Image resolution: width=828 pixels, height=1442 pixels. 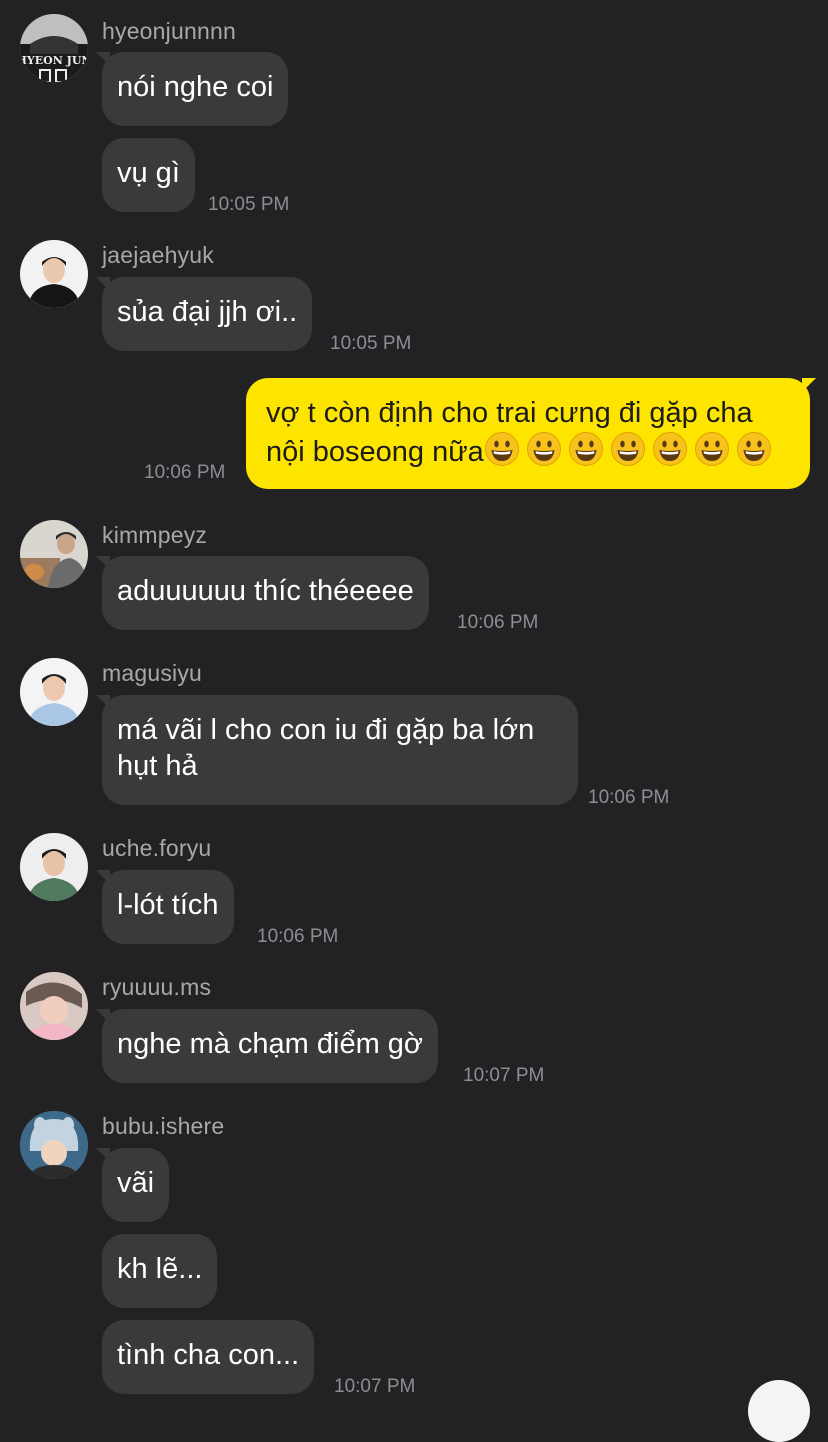 I want to click on hyeon-jun-jersey-avatar: HYEON JUN, so click(x=54, y=48).